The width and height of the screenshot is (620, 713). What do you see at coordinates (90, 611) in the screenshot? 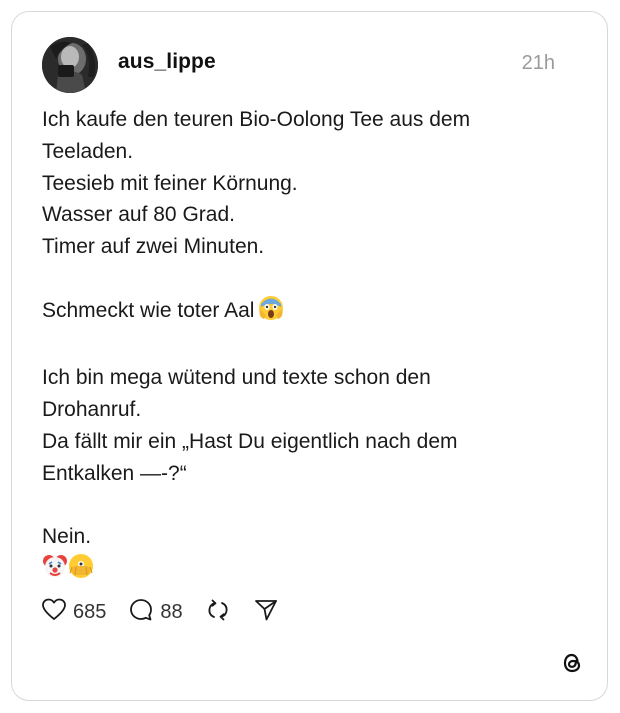
I see `like-count: 685` at bounding box center [90, 611].